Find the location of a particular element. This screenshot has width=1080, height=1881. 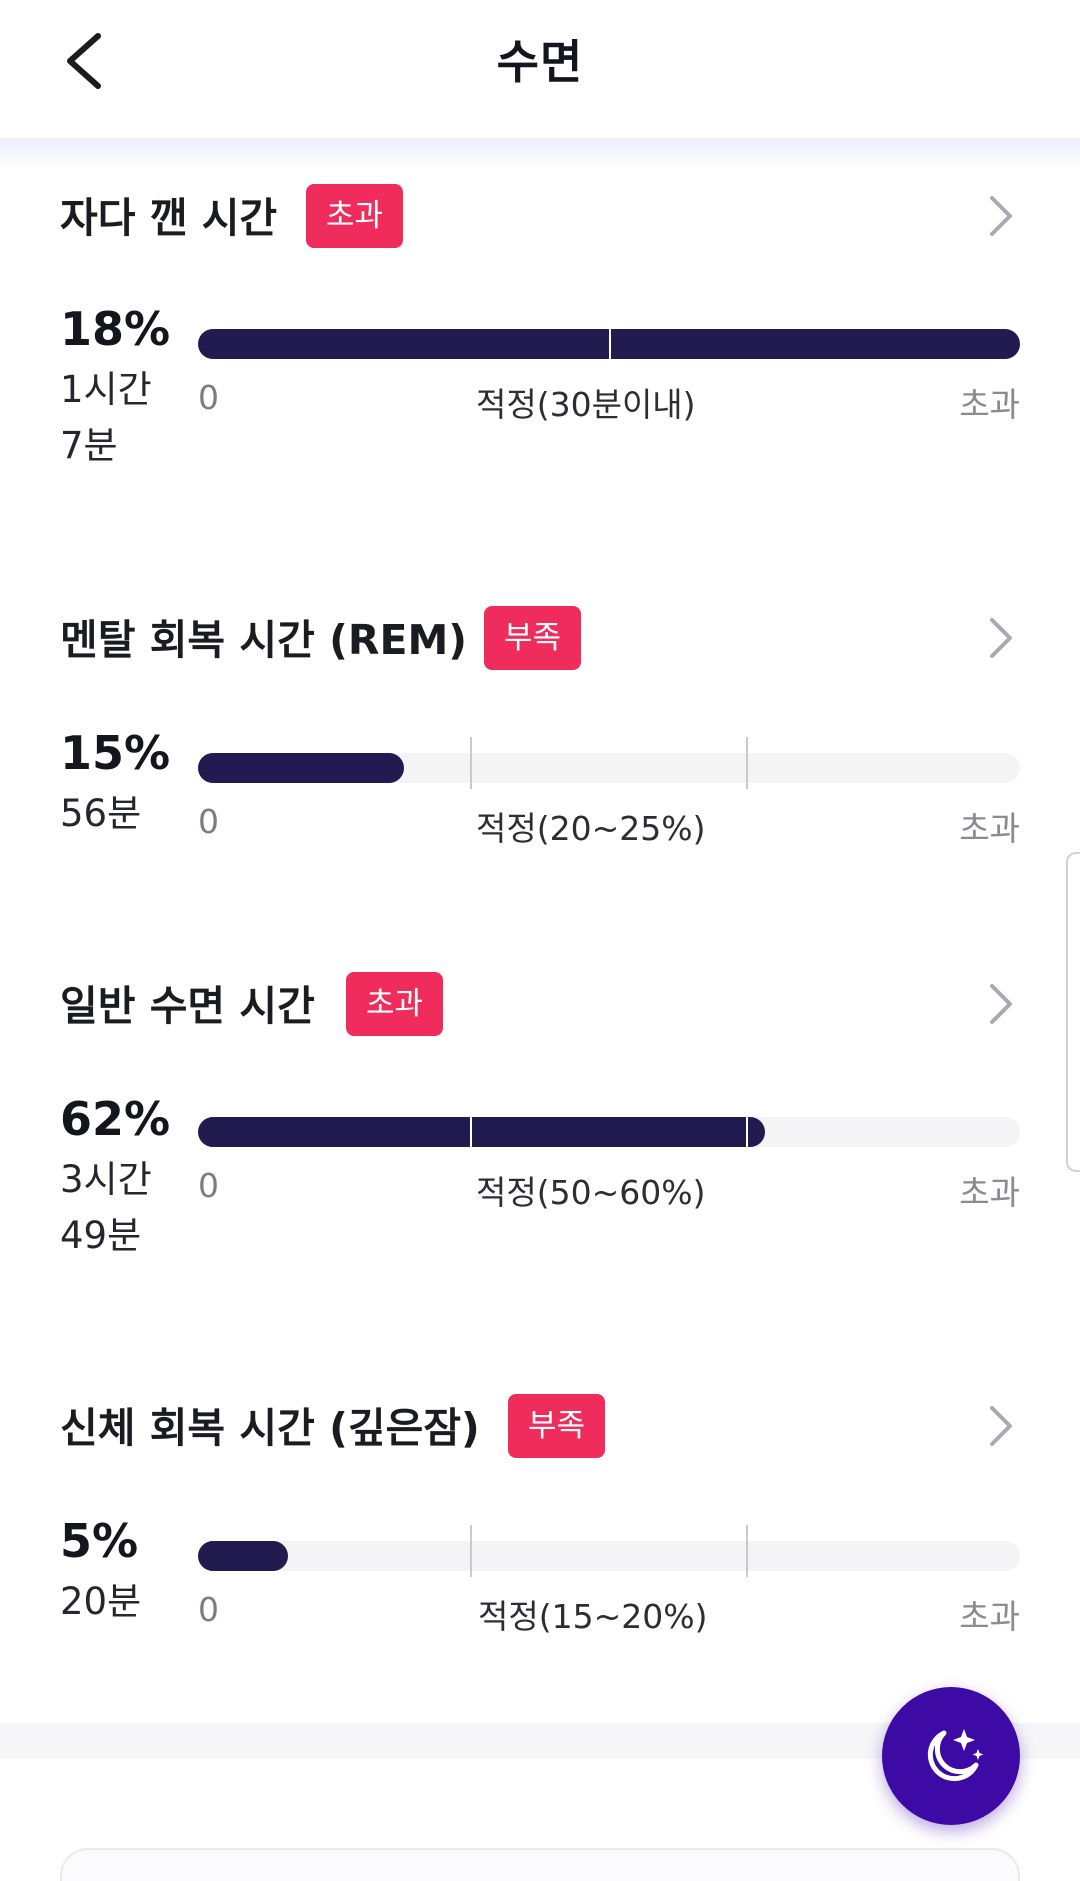

duration-value: 56분 is located at coordinates (100, 814).